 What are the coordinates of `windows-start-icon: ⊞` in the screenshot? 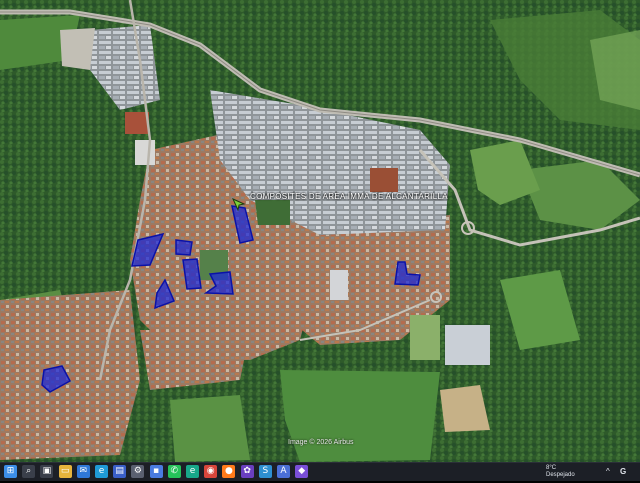 It's located at (10, 471).